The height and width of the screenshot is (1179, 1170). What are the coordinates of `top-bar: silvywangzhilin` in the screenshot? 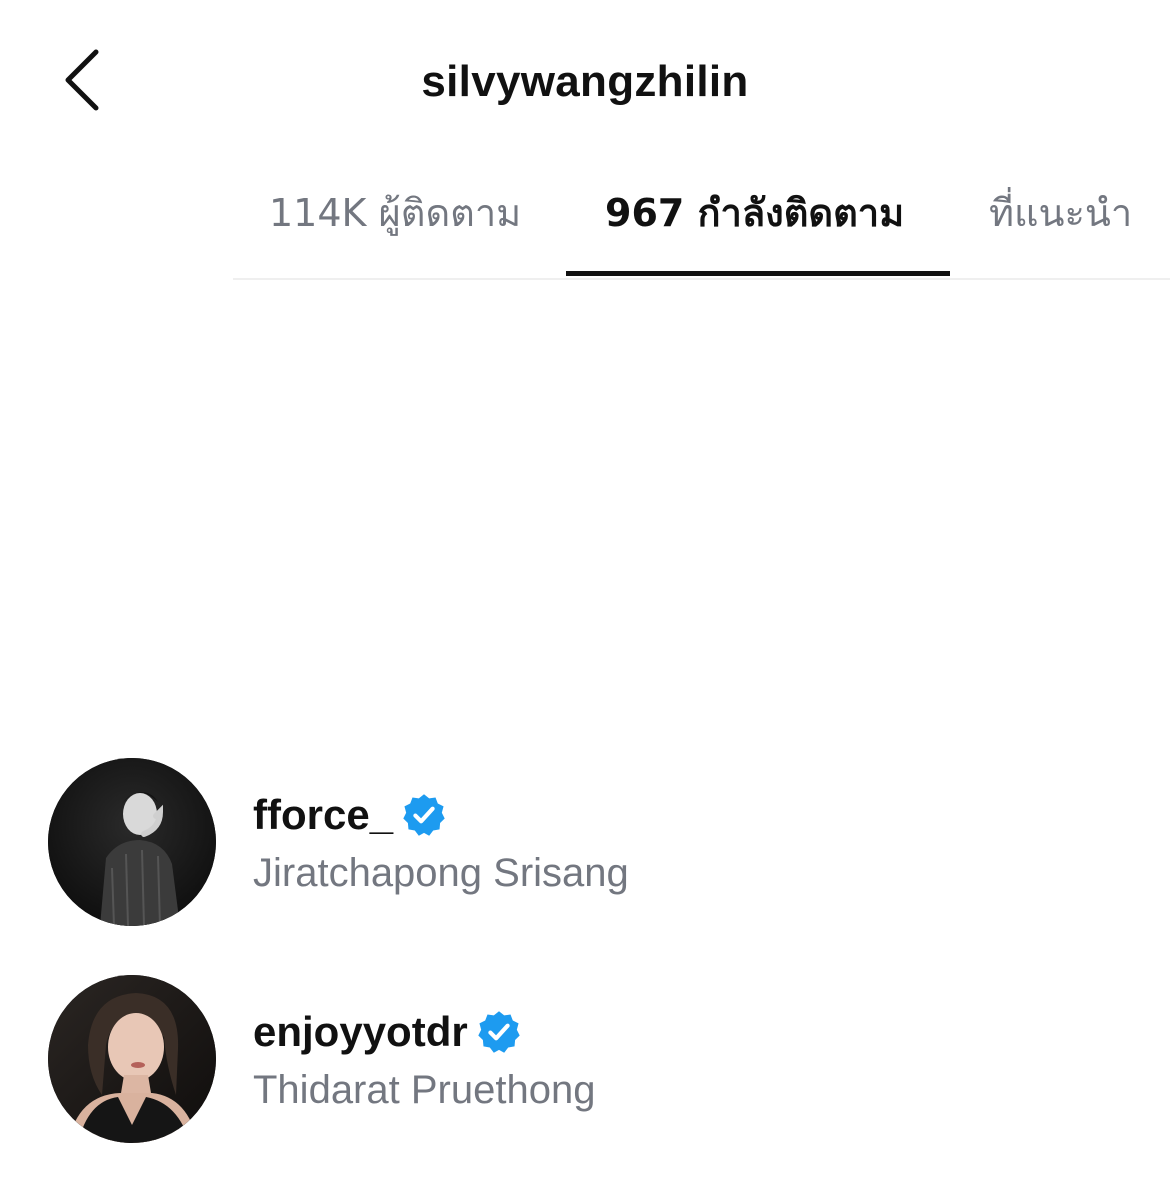 It's located at (585, 80).